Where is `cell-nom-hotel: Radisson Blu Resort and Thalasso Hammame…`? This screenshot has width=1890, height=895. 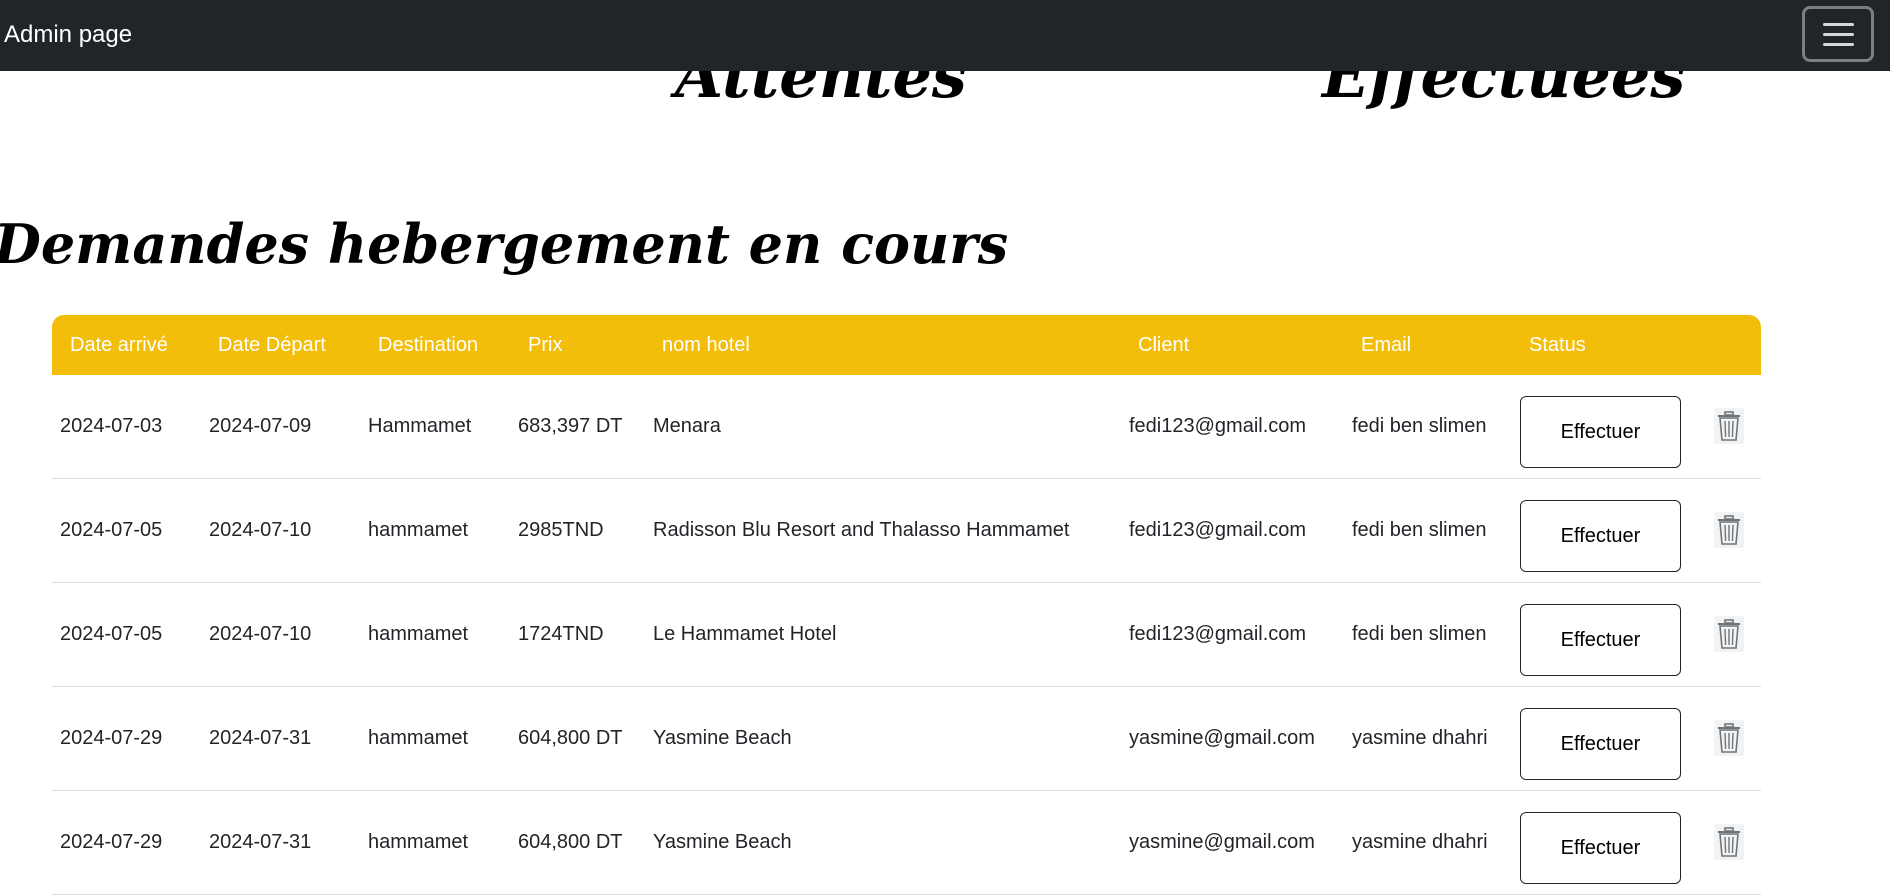 cell-nom-hotel: Radisson Blu Resort and Thalasso Hammame… is located at coordinates (861, 530).